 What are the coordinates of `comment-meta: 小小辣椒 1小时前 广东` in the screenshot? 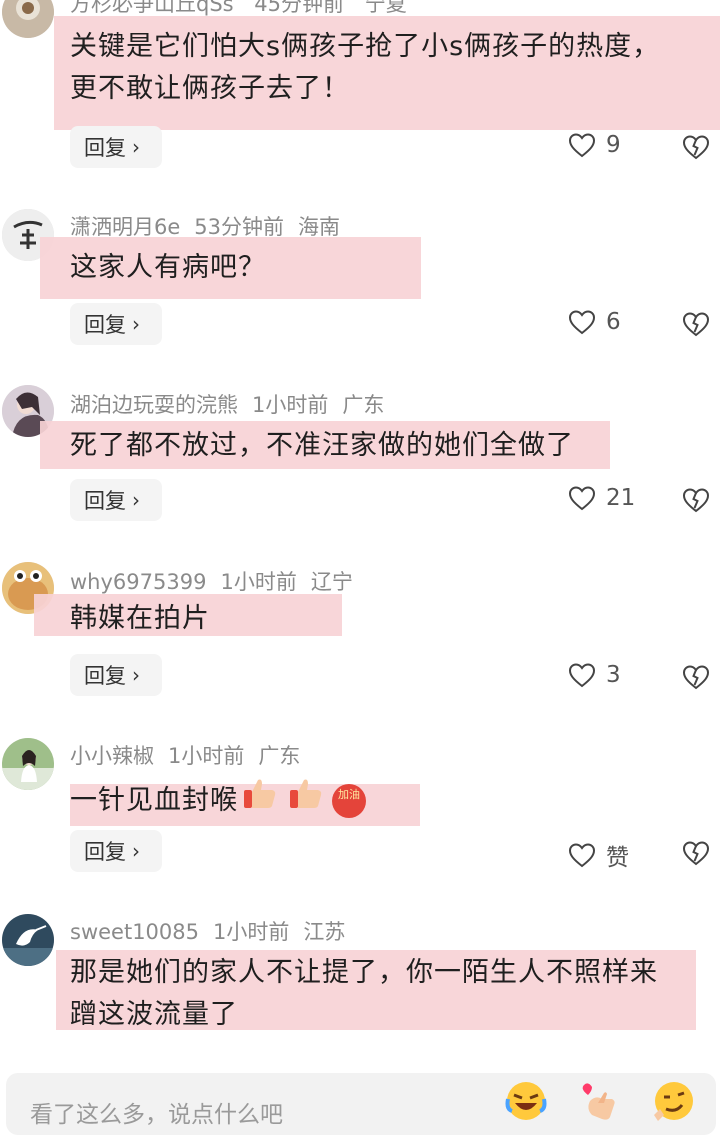 It's located at (192, 755).